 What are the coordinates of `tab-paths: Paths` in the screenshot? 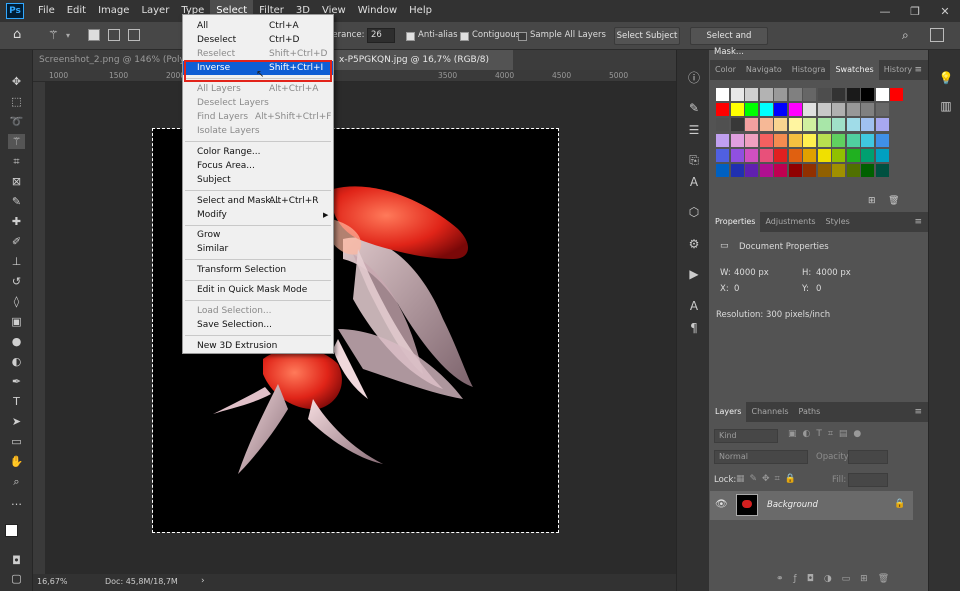 It's located at (810, 412).